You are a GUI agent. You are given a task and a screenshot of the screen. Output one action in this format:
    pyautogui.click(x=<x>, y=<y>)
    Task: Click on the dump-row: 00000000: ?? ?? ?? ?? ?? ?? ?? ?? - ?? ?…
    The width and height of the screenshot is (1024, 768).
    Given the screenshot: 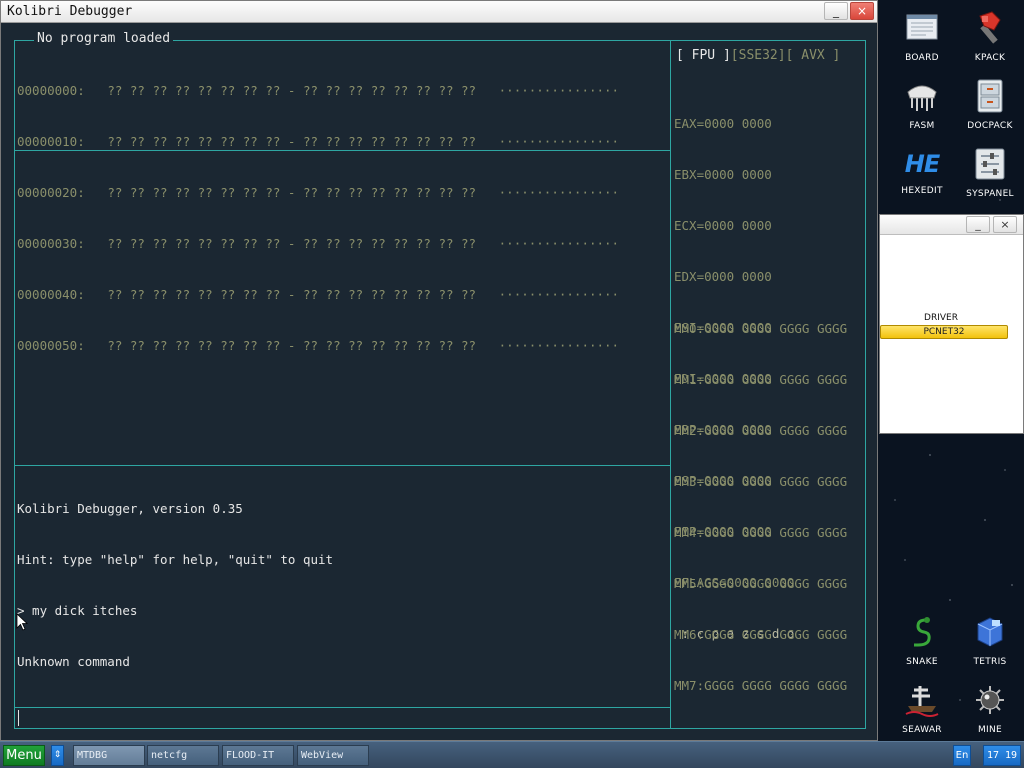 What is the action you would take?
    pyautogui.click(x=318, y=90)
    